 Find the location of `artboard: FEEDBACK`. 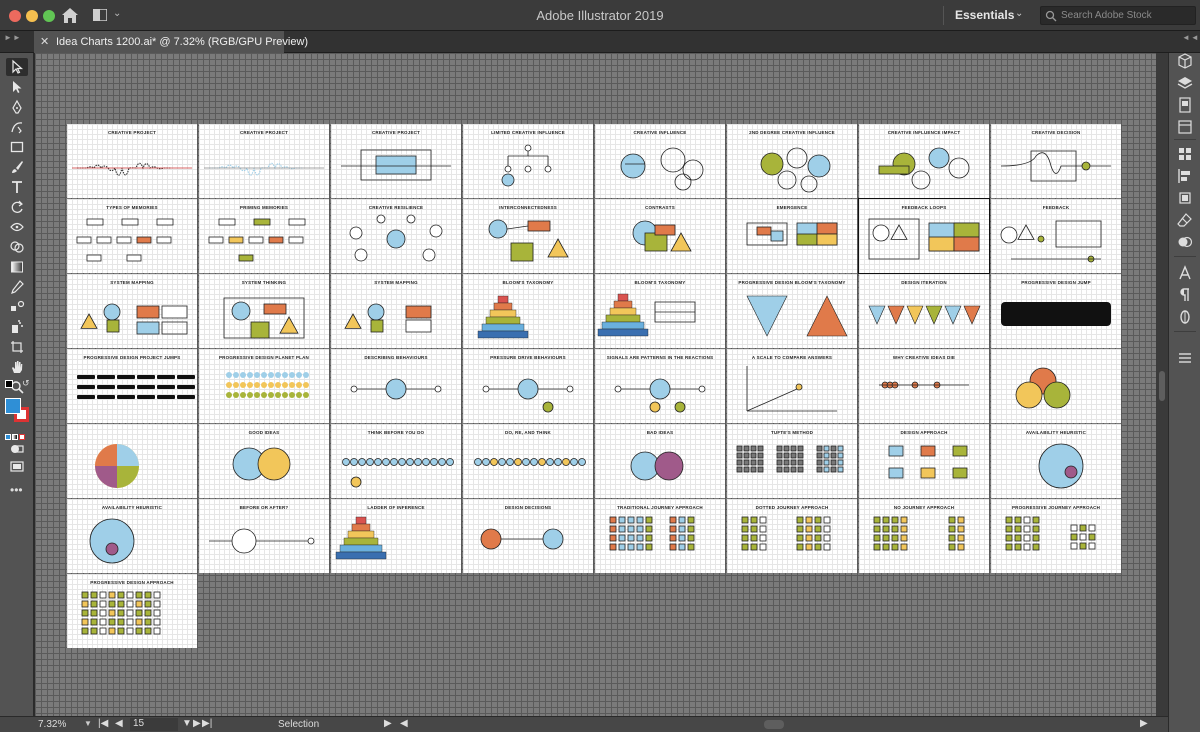

artboard: FEEDBACK is located at coordinates (1056, 236).